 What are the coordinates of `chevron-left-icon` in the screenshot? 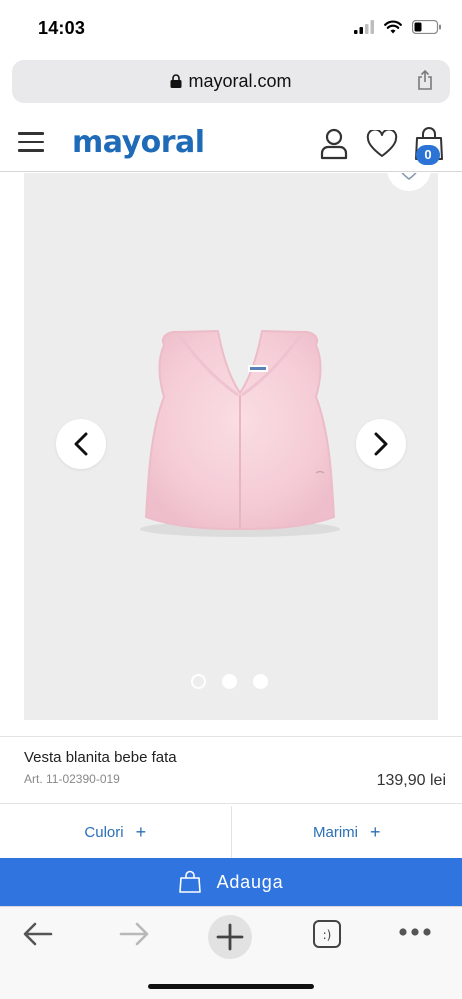 It's located at (81, 444).